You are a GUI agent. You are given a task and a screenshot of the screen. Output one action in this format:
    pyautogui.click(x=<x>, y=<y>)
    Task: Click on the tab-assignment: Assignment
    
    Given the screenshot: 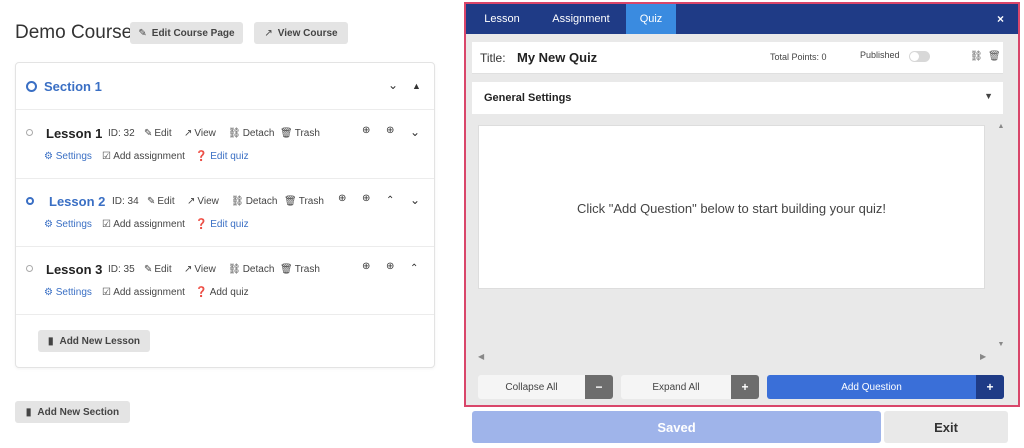 What is the action you would take?
    pyautogui.click(x=581, y=19)
    